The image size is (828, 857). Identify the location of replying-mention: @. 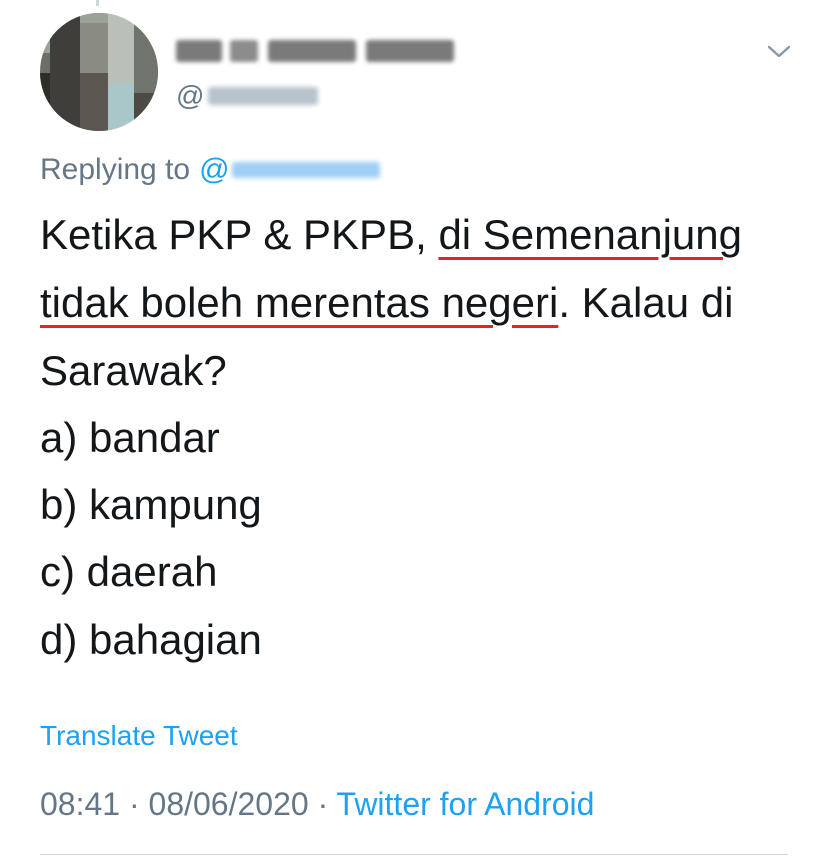
(214, 170).